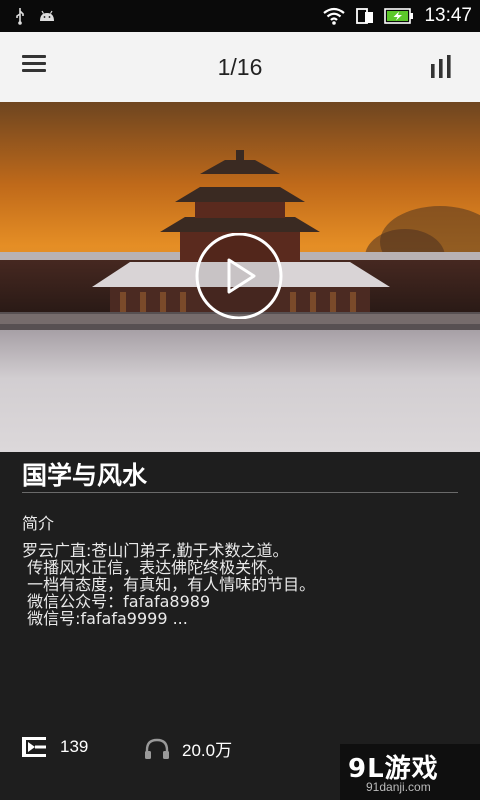 The height and width of the screenshot is (800, 480). Describe the element at coordinates (116, 601) in the screenshot. I see `description-line: 微信公众号：fafafa8989` at that location.